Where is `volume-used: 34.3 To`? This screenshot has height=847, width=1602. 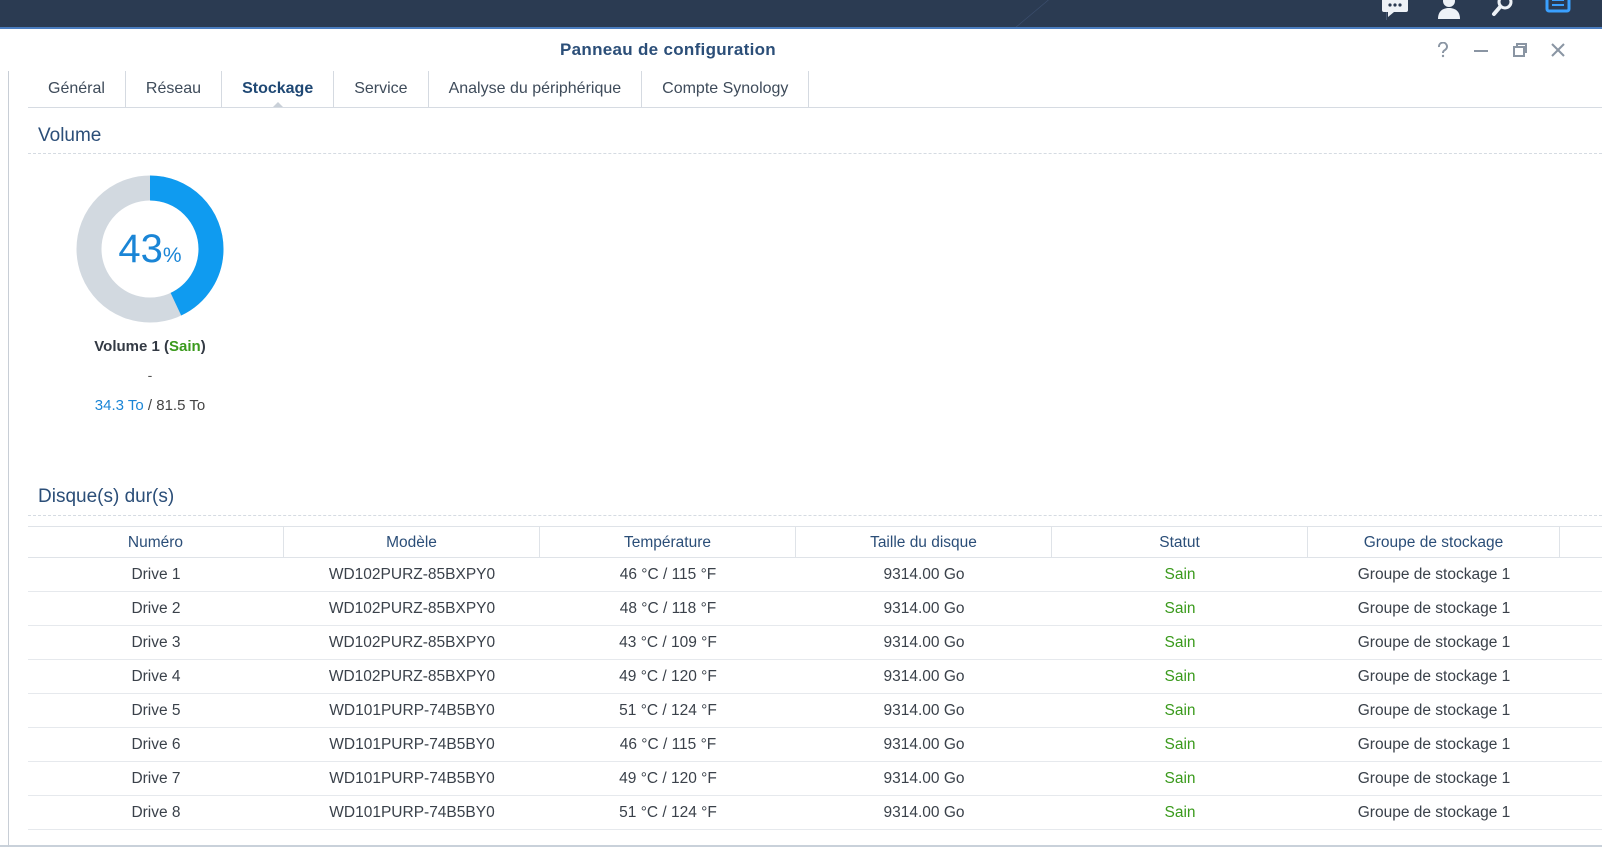
volume-used: 34.3 To is located at coordinates (119, 405).